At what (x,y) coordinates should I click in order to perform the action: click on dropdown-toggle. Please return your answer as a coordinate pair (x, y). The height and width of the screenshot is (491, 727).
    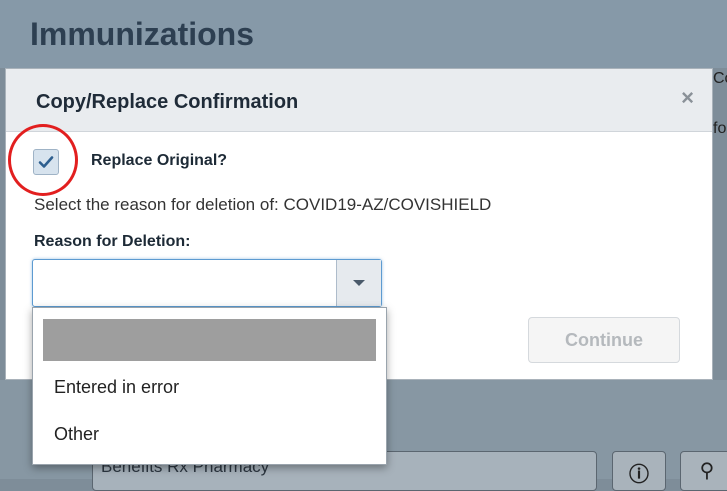
    Looking at the image, I should click on (358, 283).